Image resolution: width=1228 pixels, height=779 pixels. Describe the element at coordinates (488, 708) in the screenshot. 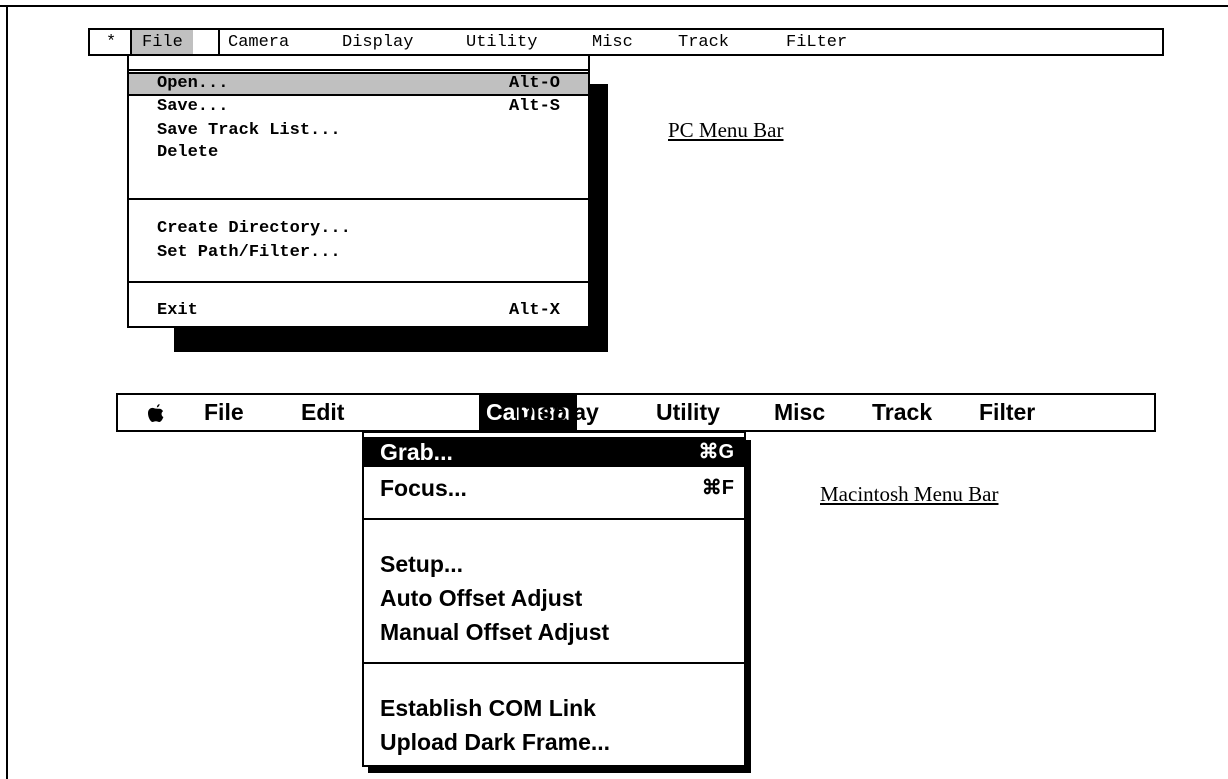

I see `menu-item-label: Establish COM Link` at that location.